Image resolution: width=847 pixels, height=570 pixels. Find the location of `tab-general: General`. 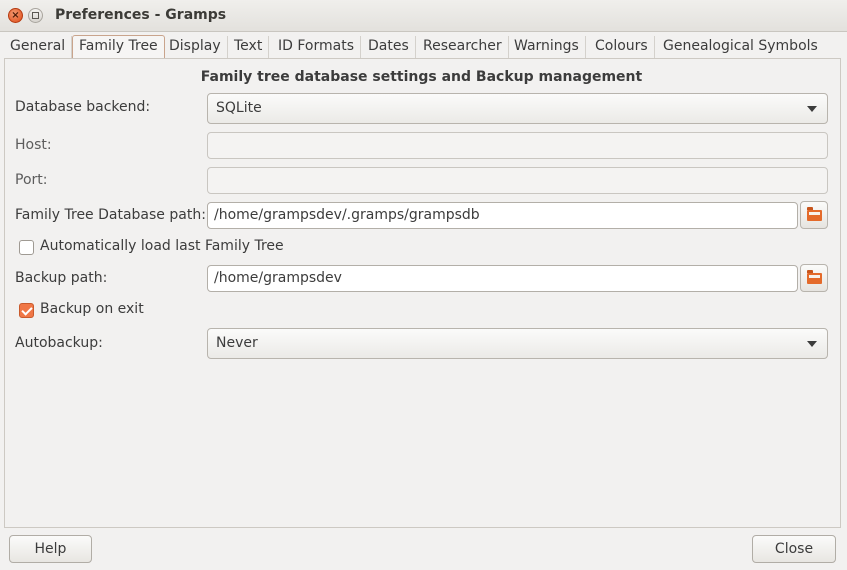

tab-general: General is located at coordinates (38, 47).